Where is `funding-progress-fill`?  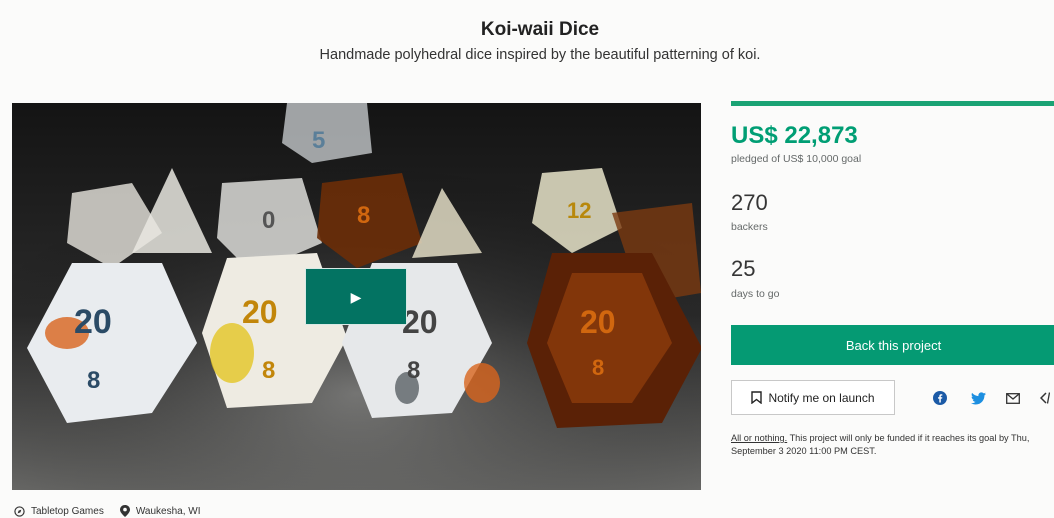 funding-progress-fill is located at coordinates (892, 103).